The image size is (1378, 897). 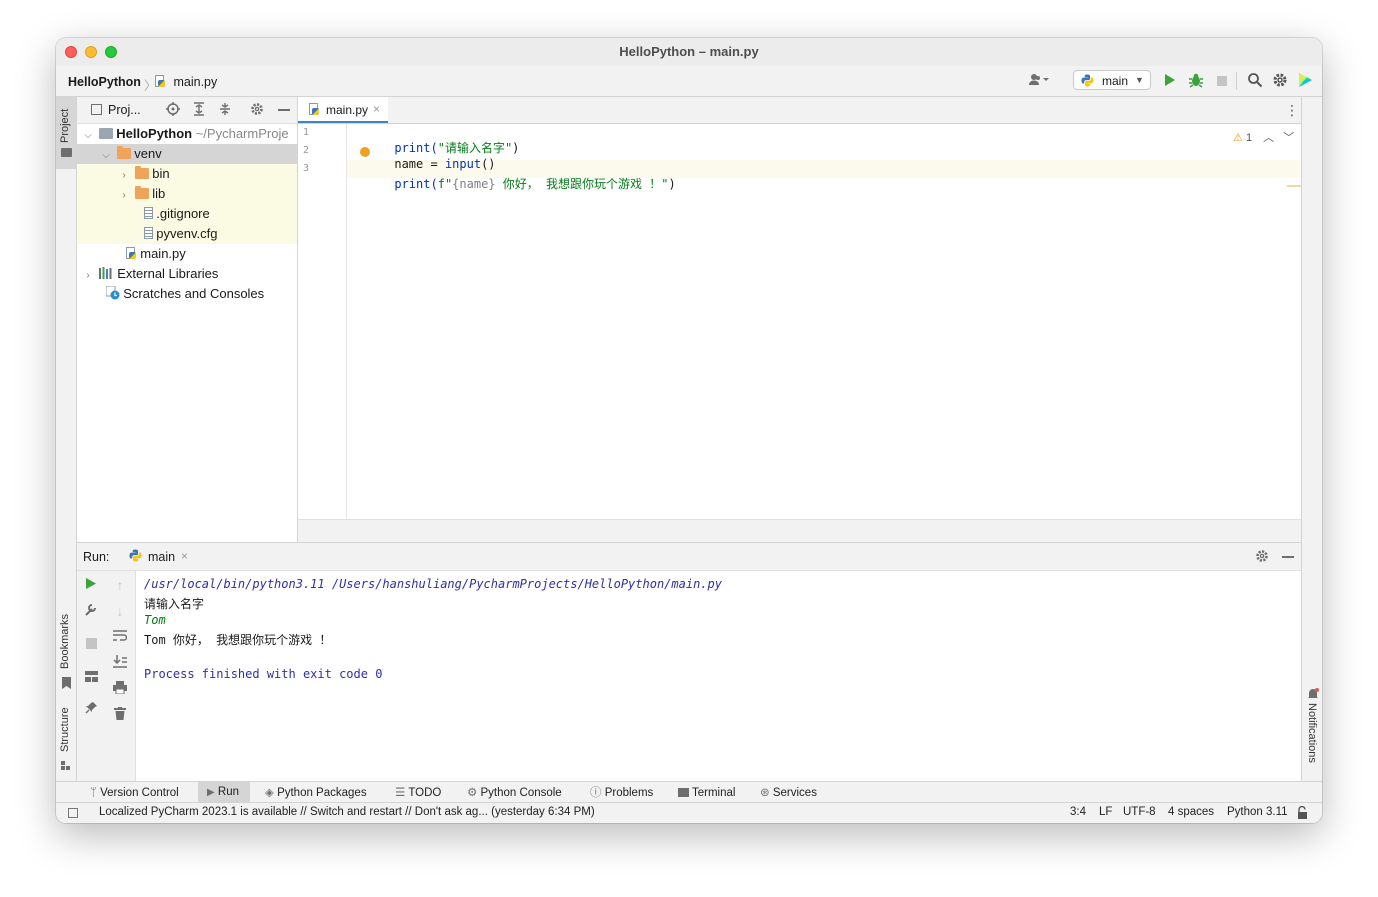 I want to click on library-icon, so click(x=108, y=273).